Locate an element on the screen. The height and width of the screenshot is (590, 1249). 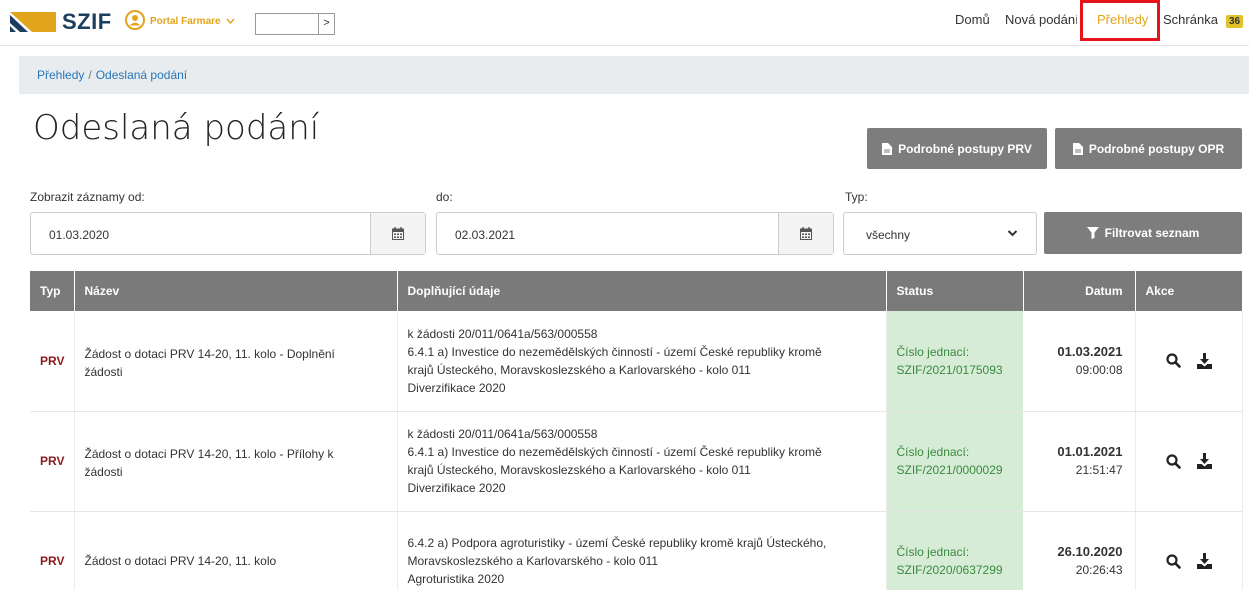
to-date-value: 02.03.2021 is located at coordinates (485, 235).